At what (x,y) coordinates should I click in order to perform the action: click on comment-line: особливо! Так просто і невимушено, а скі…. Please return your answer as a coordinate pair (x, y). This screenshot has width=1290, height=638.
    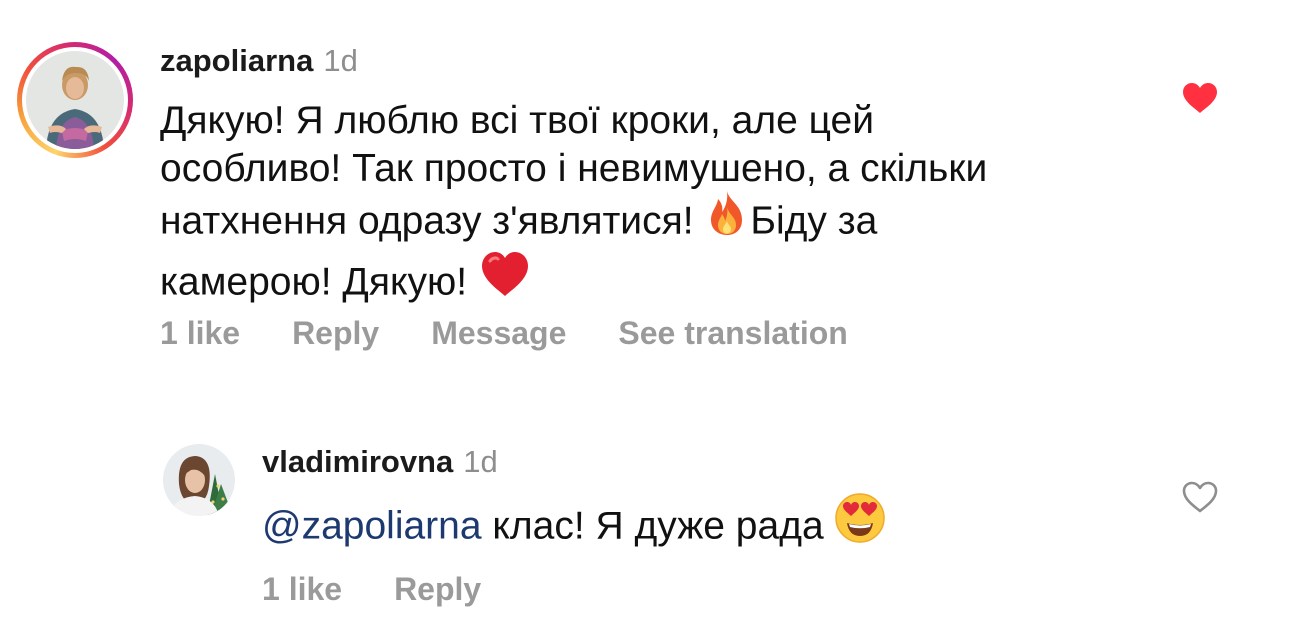
    Looking at the image, I should click on (574, 168).